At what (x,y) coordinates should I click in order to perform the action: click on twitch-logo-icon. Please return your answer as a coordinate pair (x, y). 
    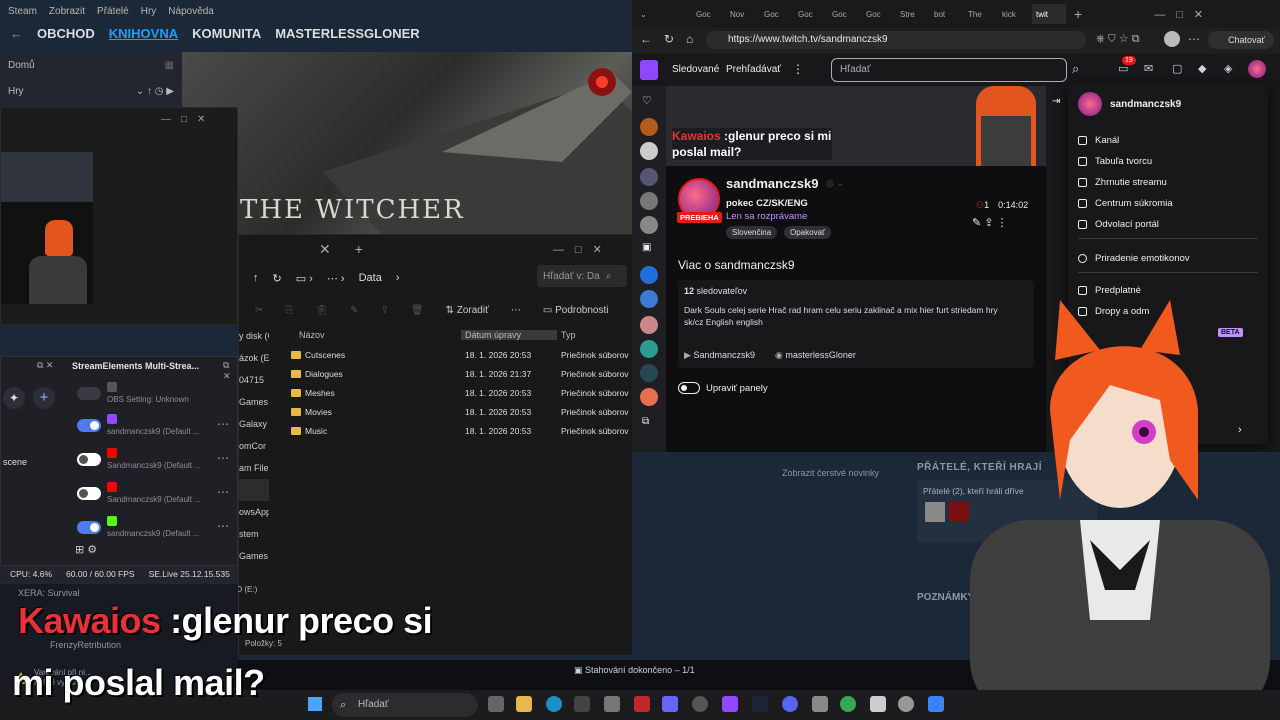
    Looking at the image, I should click on (649, 70).